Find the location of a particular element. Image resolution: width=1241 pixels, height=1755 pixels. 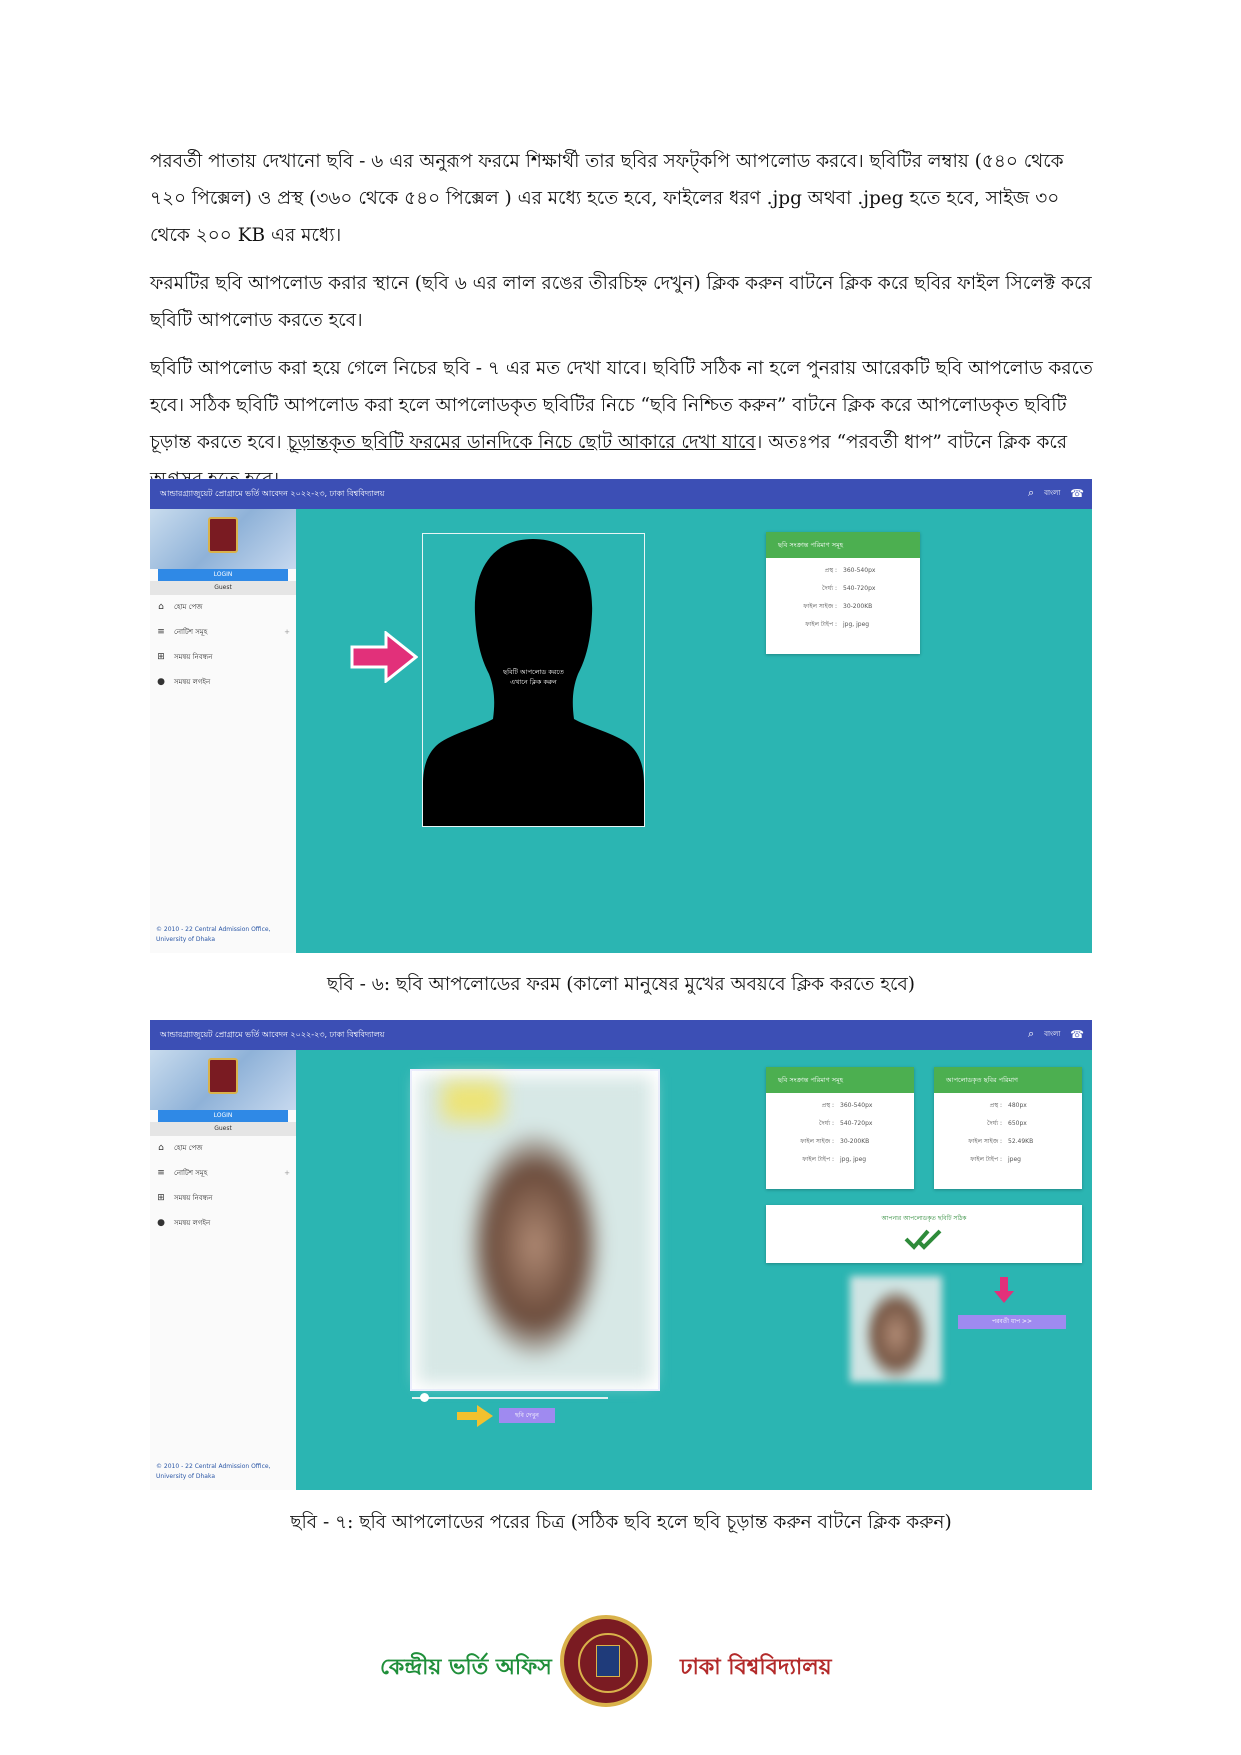

upload-prompt-line1: ছবিটি আপলোড করতে is located at coordinates (533, 672).